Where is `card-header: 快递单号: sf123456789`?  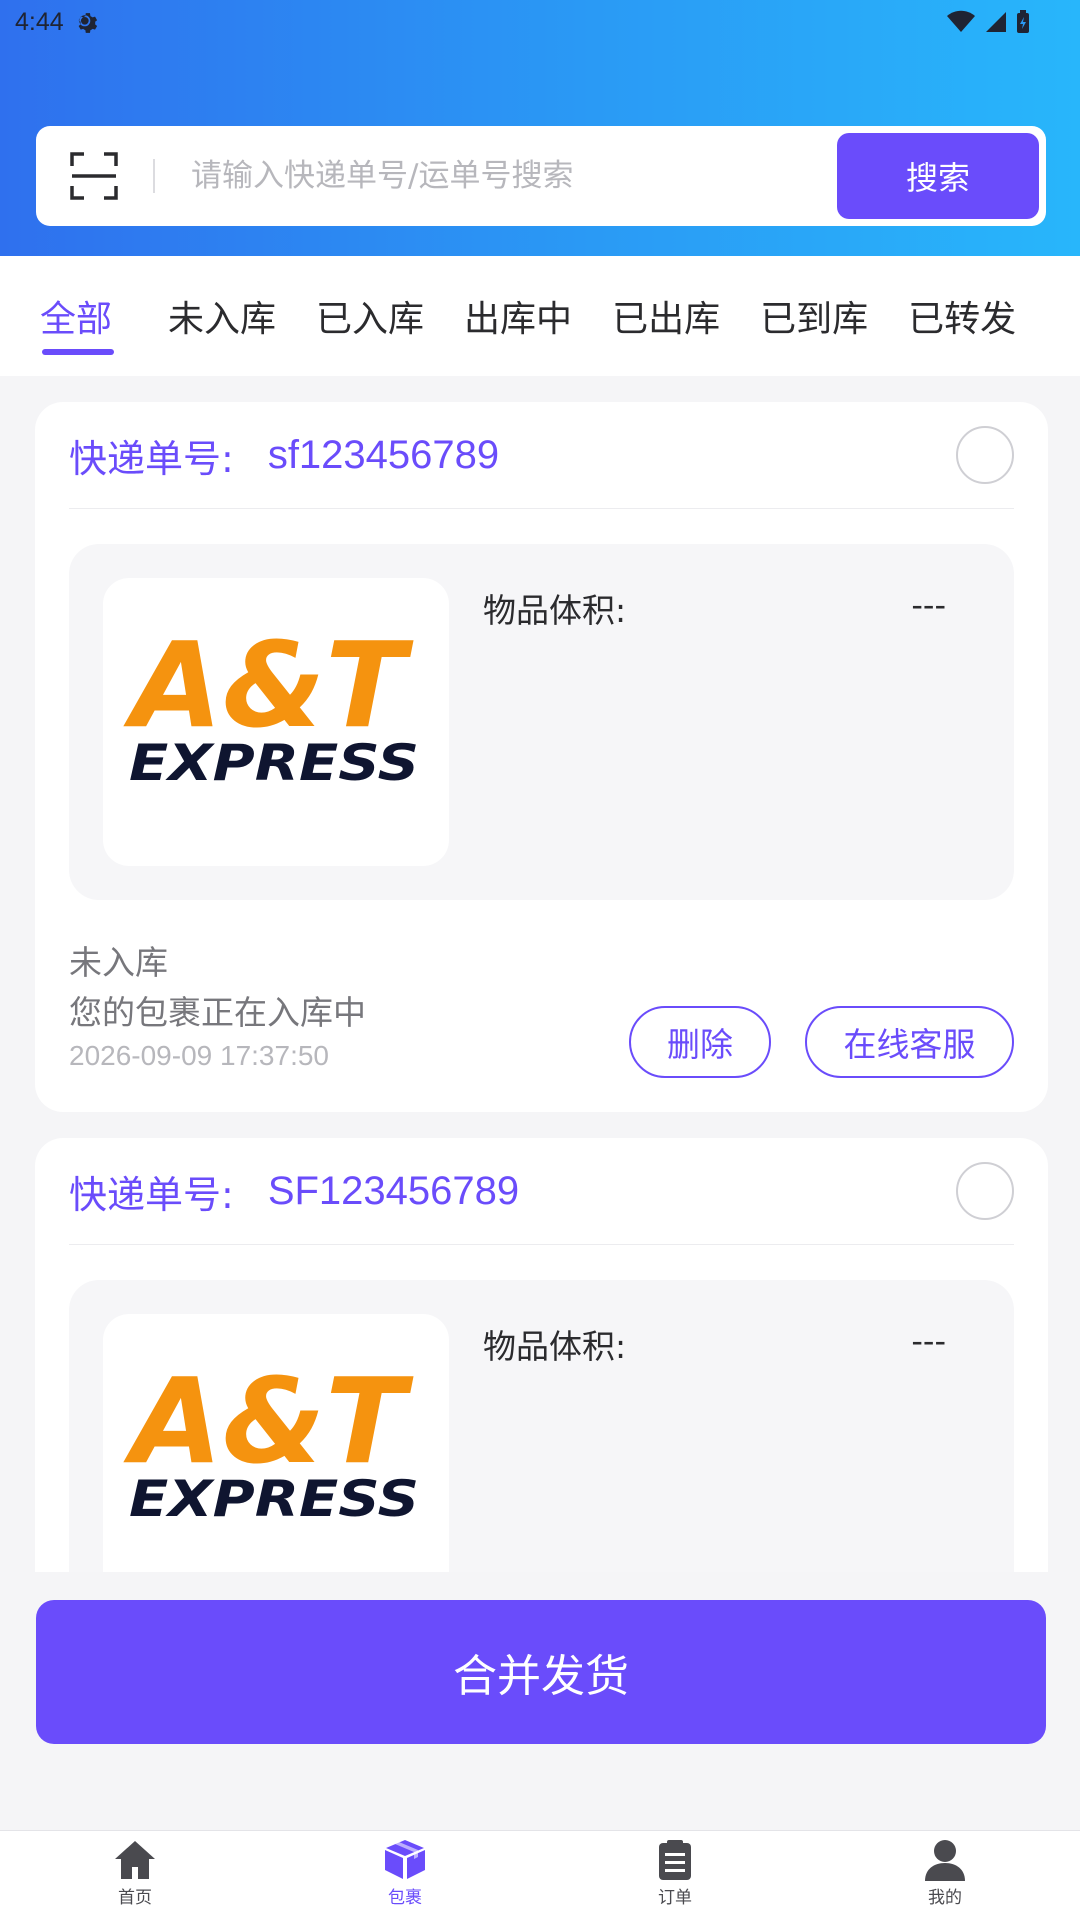
card-header: 快递单号: sf123456789 is located at coordinates (541, 455).